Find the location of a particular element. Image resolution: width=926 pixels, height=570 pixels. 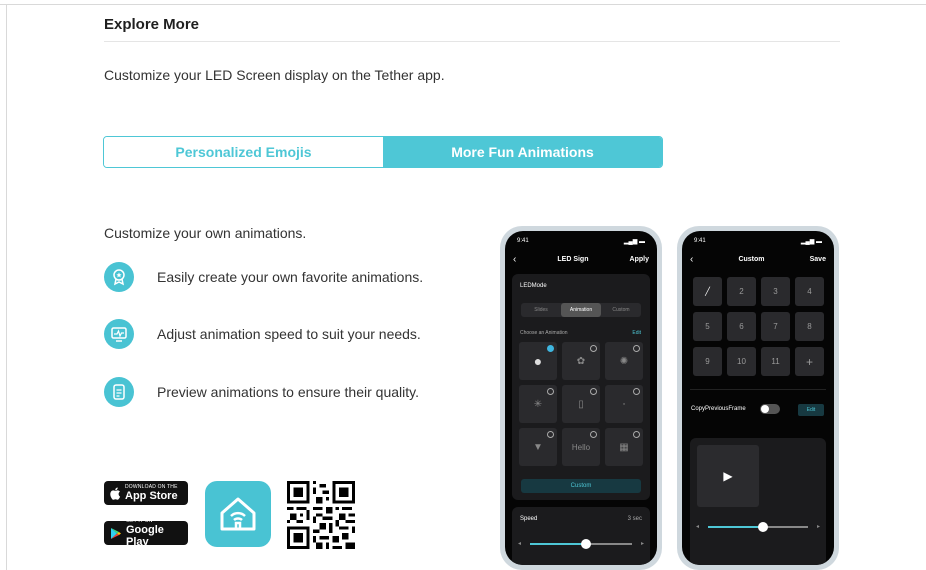

flower-icon: ✿ is located at coordinates (581, 361).